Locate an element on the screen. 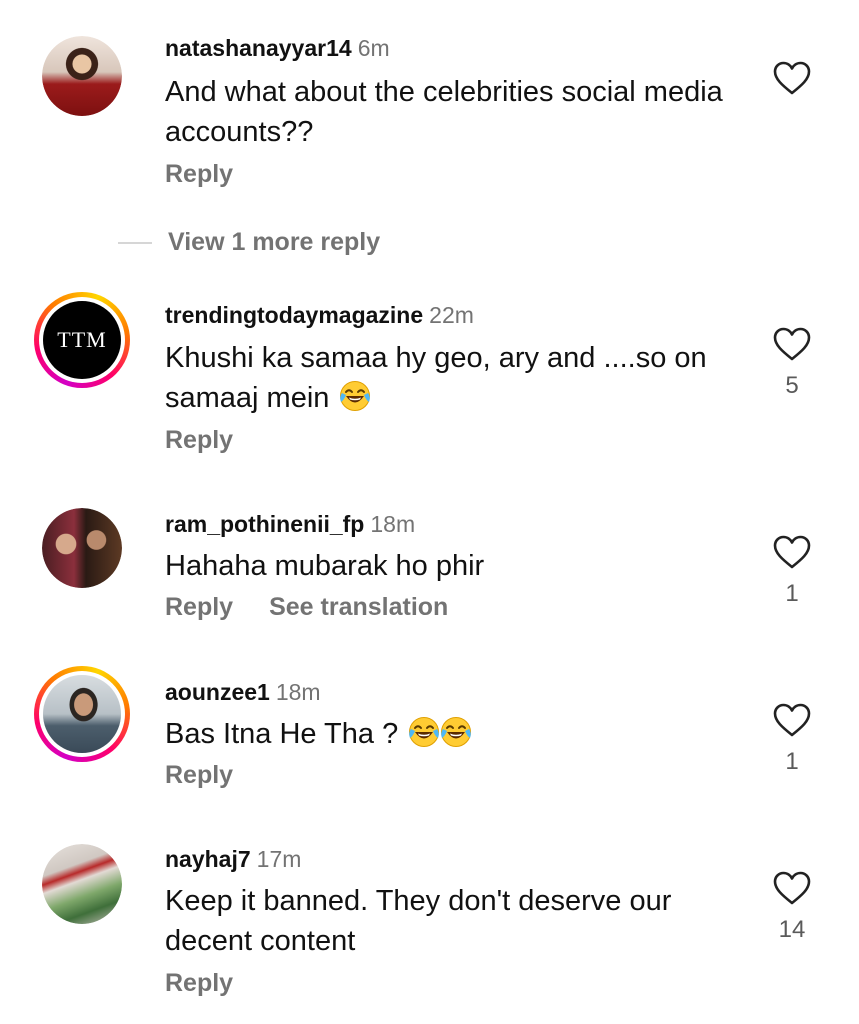 This screenshot has width=859, height=1024. username: trendingtodaymagazine is located at coordinates (294, 315).